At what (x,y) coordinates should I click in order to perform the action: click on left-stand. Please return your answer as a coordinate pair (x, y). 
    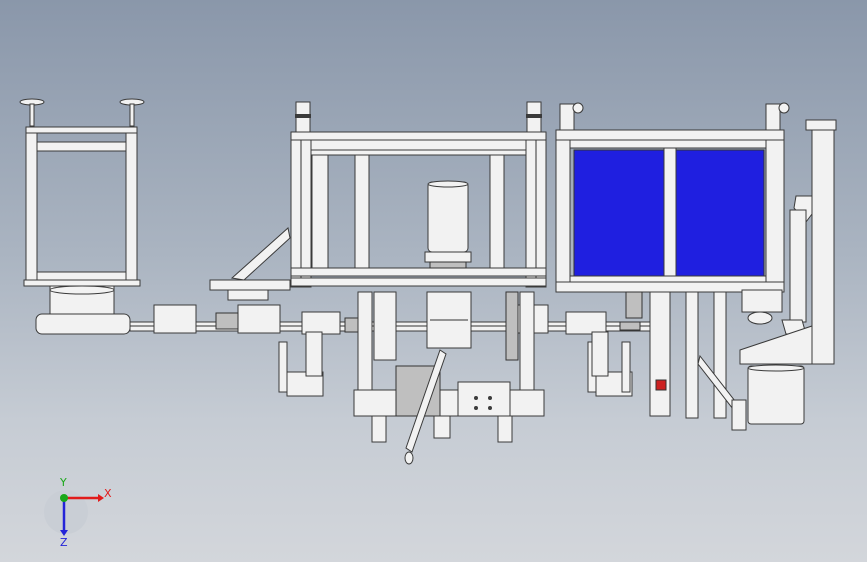
    Looking at the image, I should click on (82, 216).